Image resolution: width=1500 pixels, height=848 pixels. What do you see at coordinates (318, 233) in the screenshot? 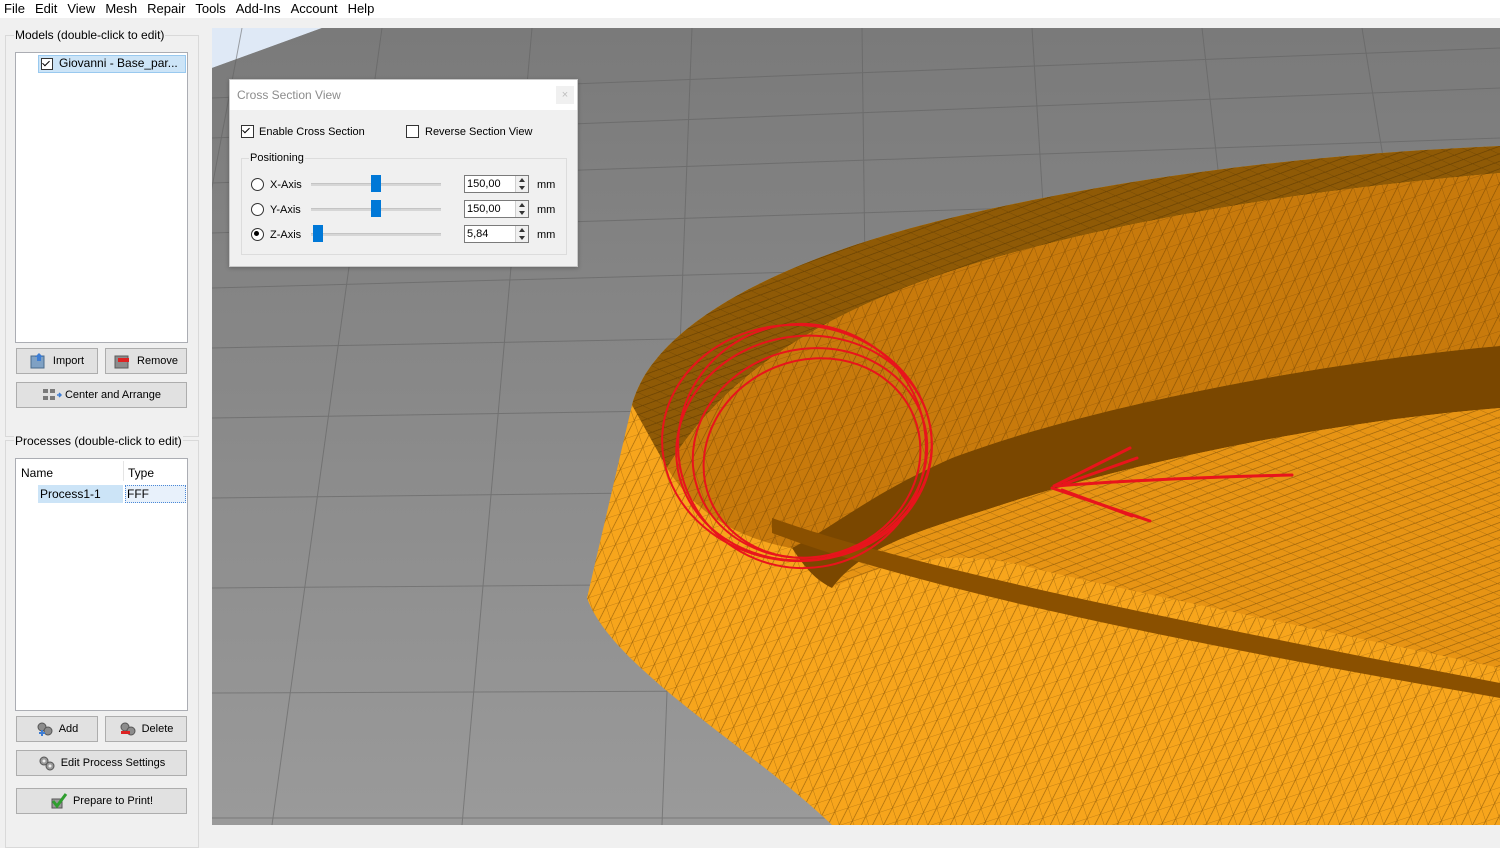
I see `z-axis-slider-thumb` at bounding box center [318, 233].